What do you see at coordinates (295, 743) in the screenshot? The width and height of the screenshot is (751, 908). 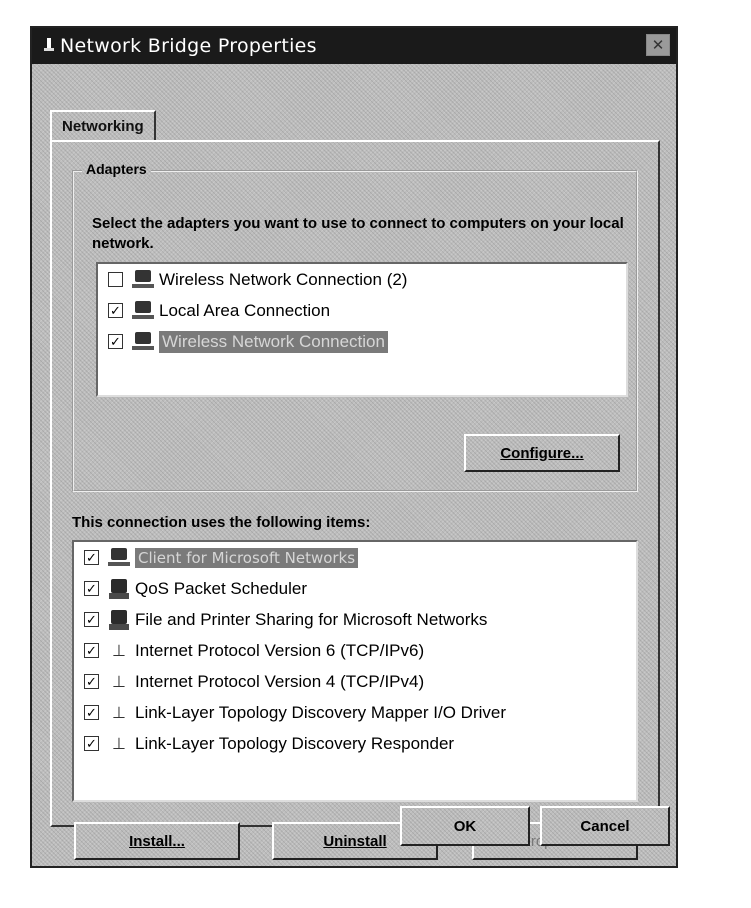 I see `item-label: Link-Layer Topology Discovery Responder` at bounding box center [295, 743].